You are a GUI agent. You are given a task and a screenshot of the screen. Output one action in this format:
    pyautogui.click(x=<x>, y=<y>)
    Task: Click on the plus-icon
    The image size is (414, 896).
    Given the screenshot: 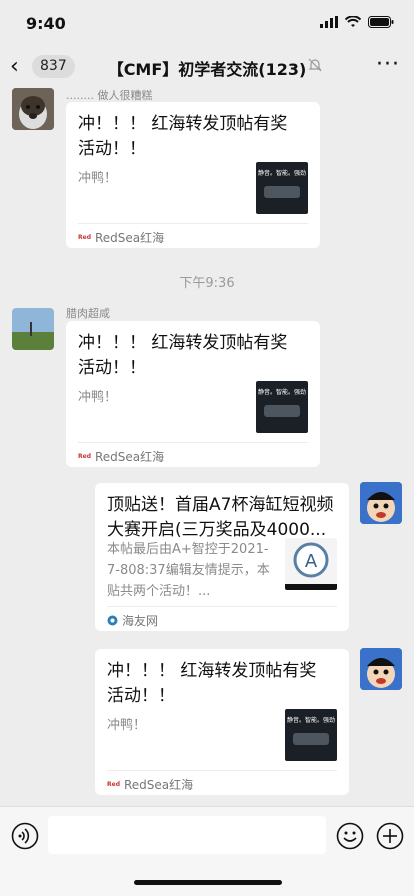 What is the action you would take?
    pyautogui.click(x=390, y=836)
    